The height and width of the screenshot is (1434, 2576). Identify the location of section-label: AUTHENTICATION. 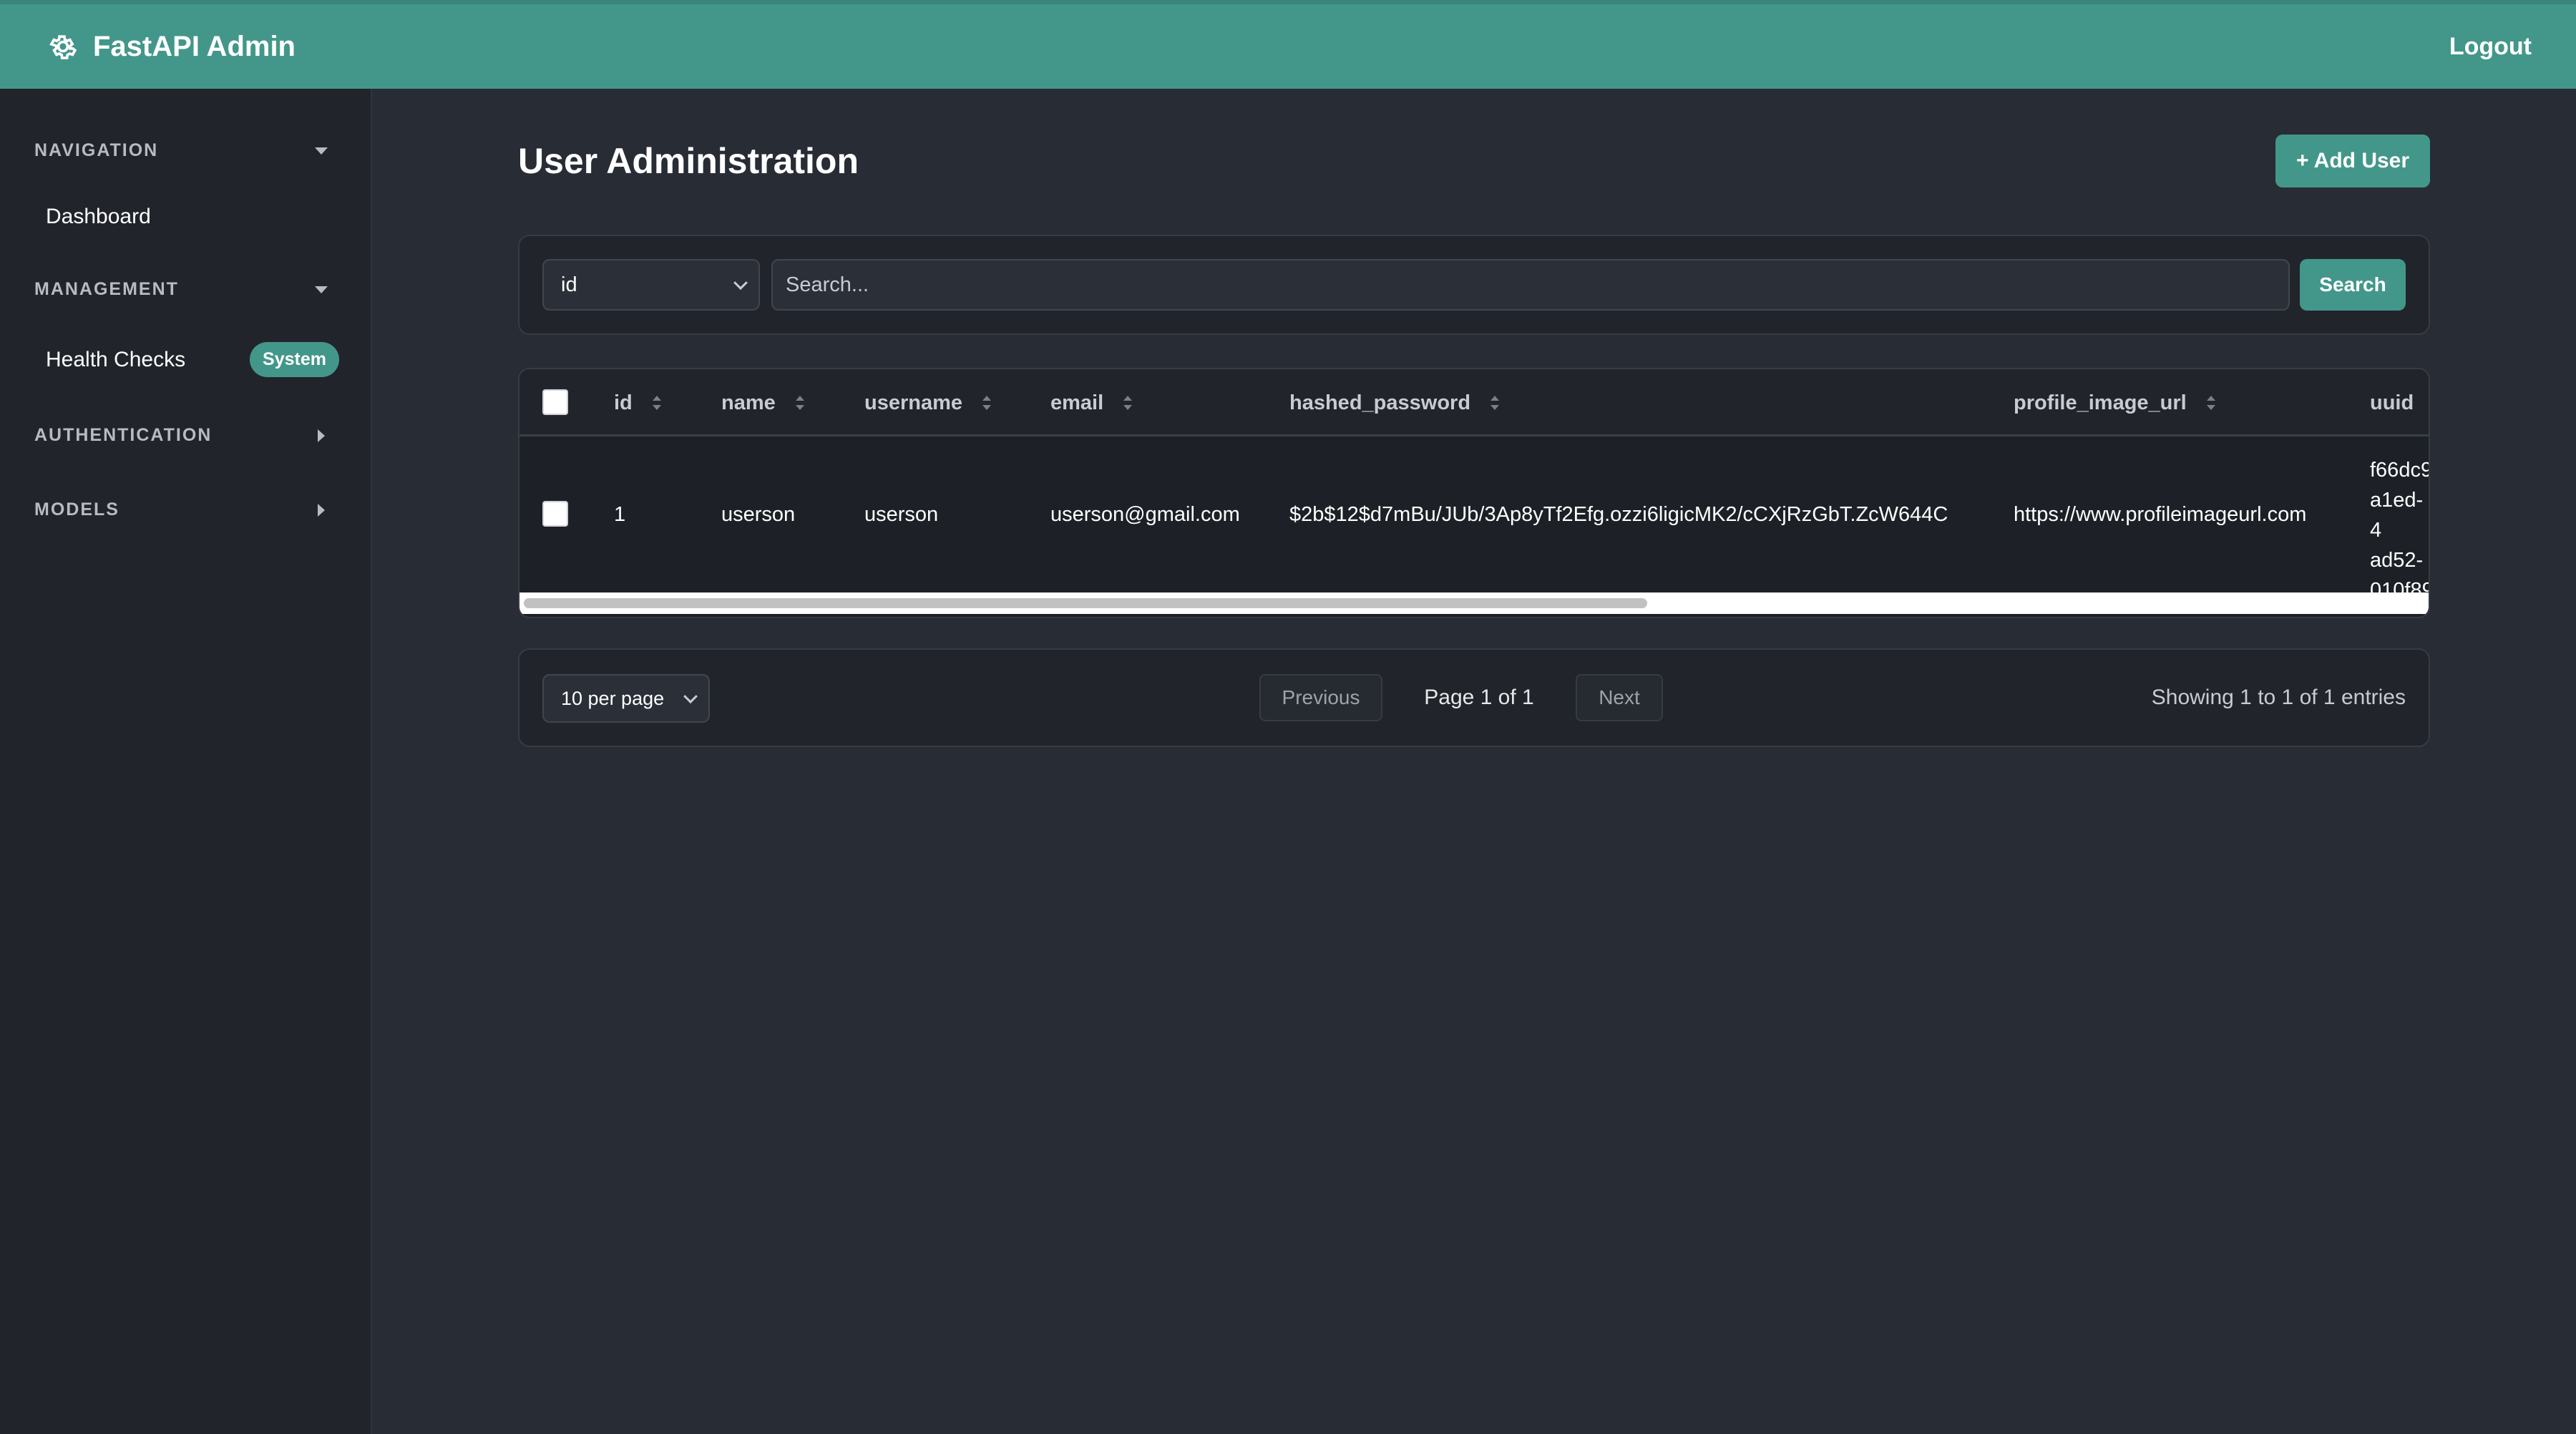
(123, 435).